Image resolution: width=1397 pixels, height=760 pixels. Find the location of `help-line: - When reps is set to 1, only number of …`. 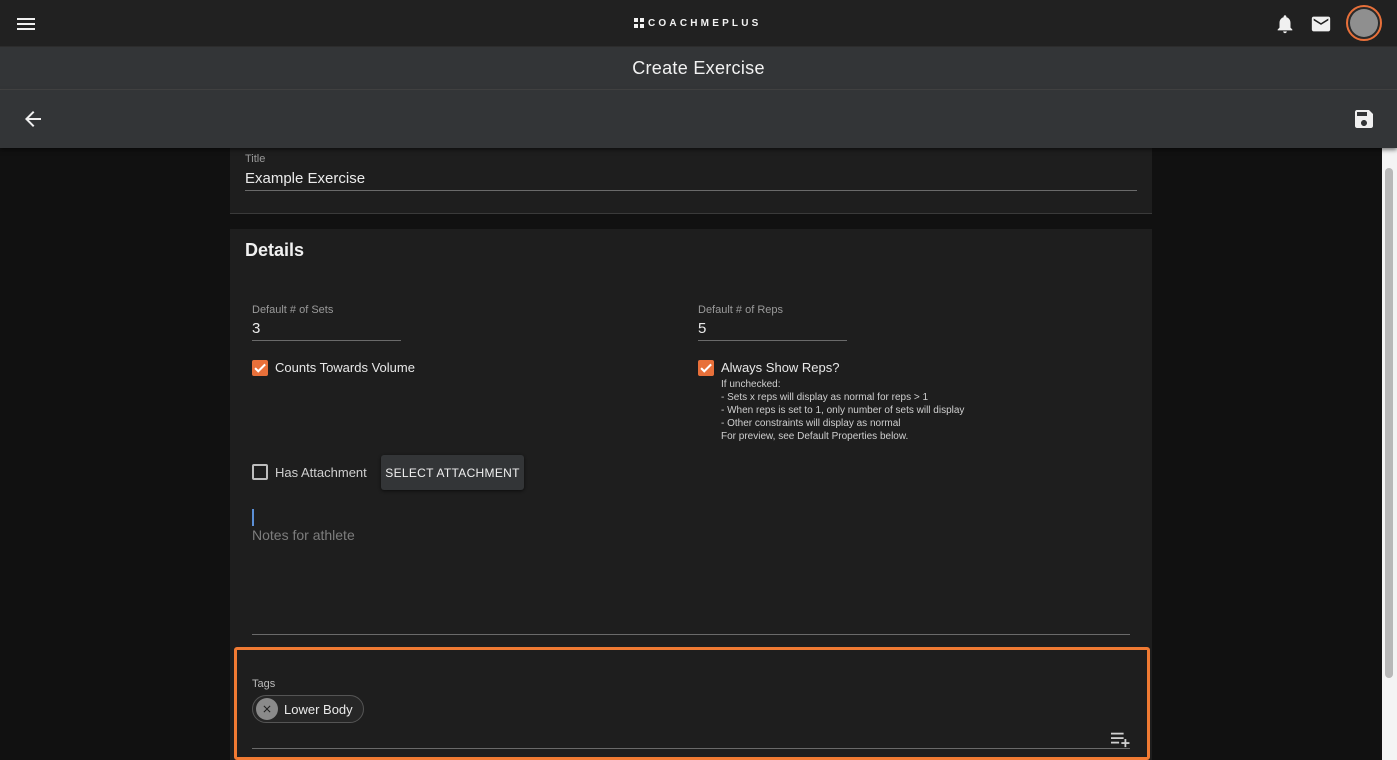

help-line: - When reps is set to 1, only number of … is located at coordinates (843, 410).